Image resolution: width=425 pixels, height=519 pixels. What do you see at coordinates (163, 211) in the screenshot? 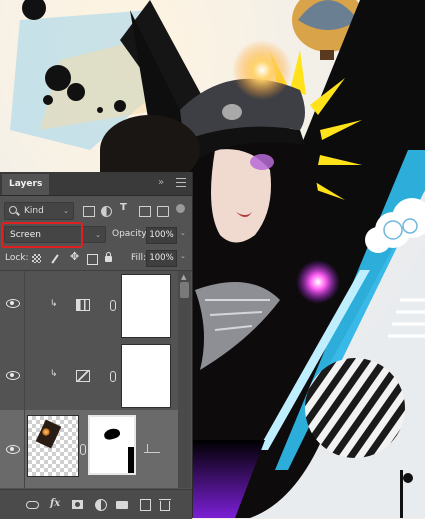
I see `smart-object-filter-icon` at bounding box center [163, 211].